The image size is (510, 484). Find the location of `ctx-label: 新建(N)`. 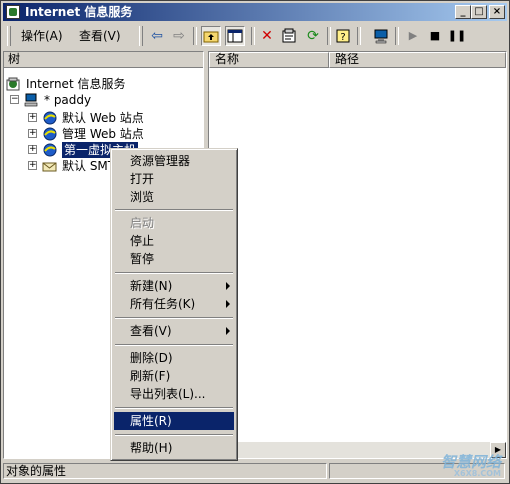

ctx-label: 新建(N) is located at coordinates (151, 286).